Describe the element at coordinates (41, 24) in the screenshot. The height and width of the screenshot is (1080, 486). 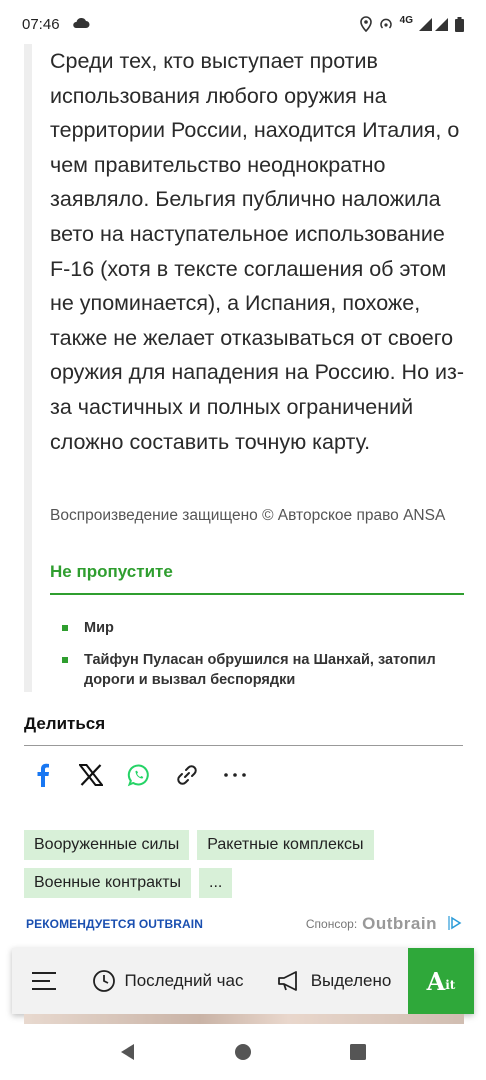
I see `status-time: 07:46` at that location.